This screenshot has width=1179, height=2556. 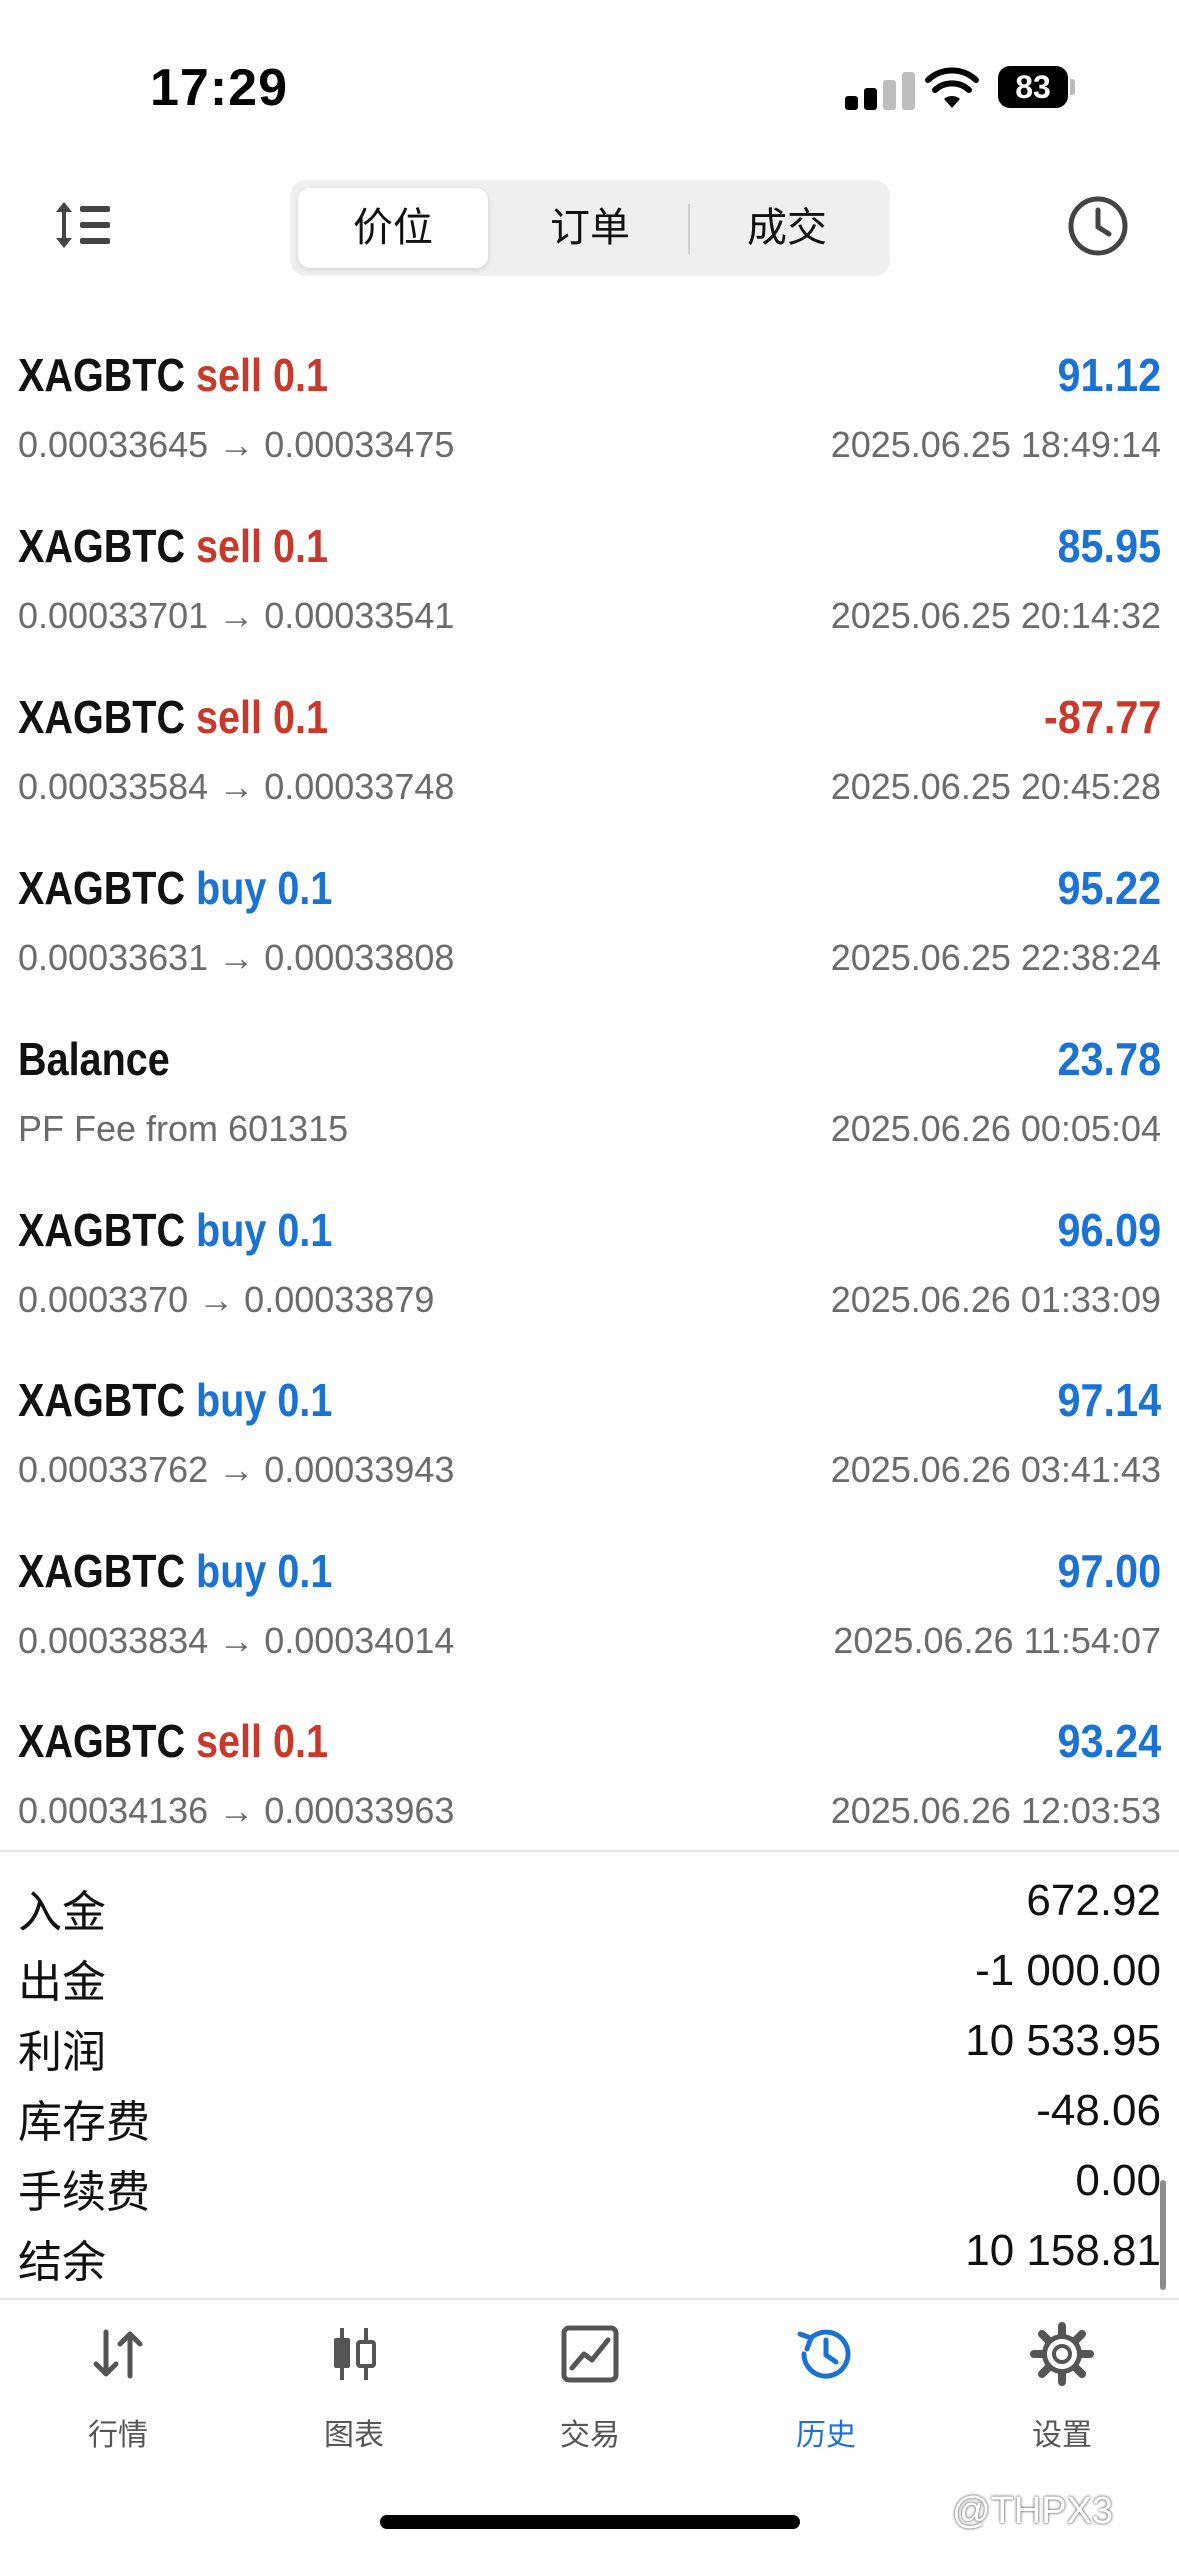 What do you see at coordinates (236, 444) in the screenshot?
I see `deal-prices: 0.00033645 → 0.00033475` at bounding box center [236, 444].